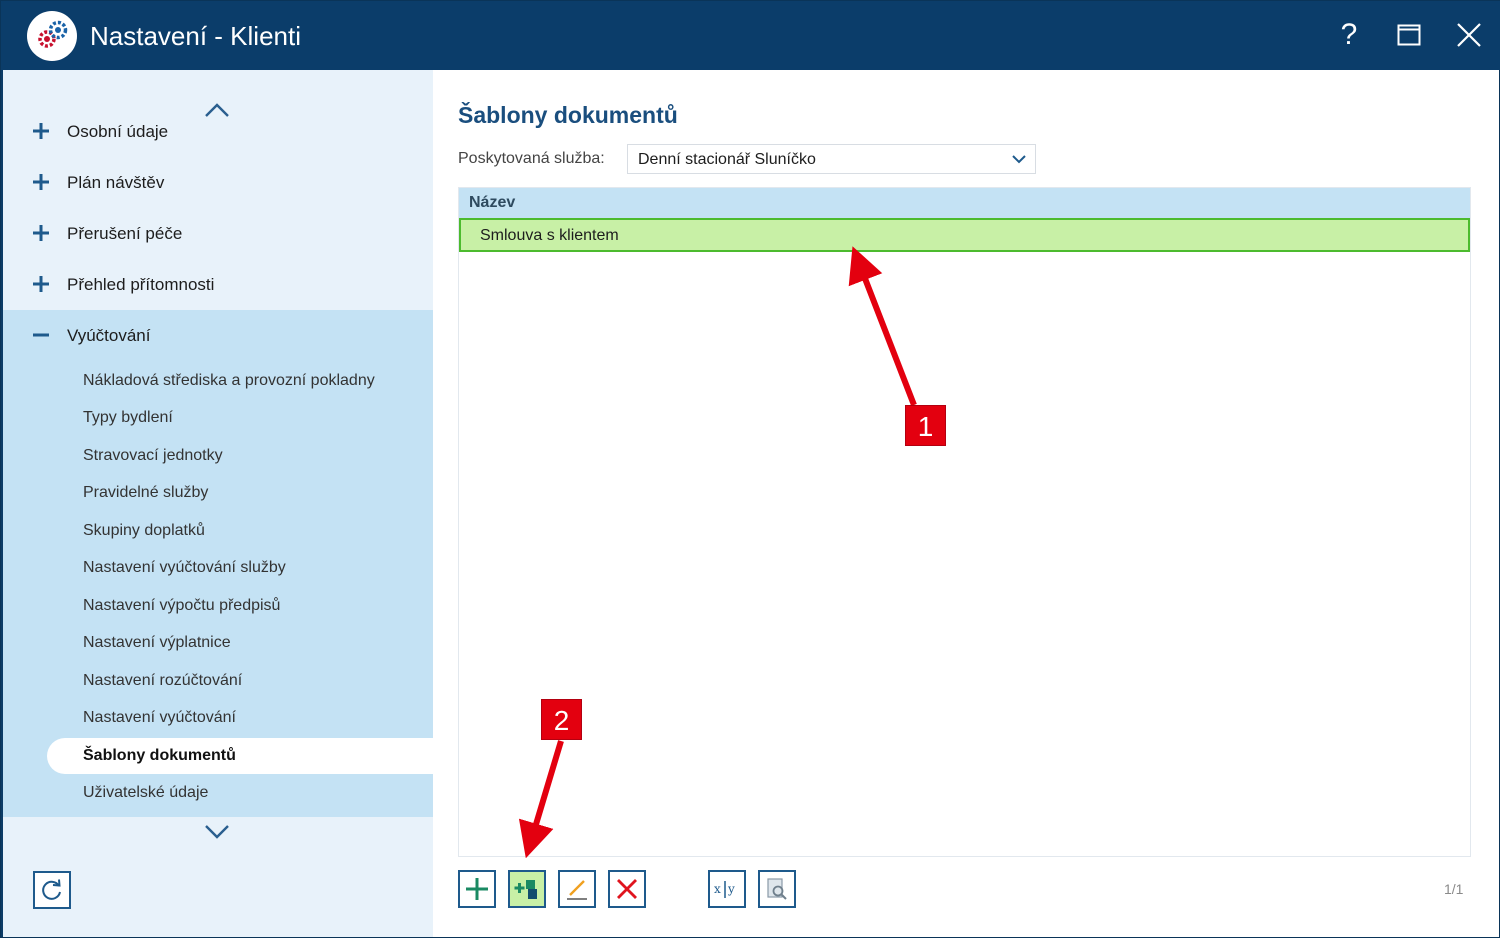 The image size is (1500, 938). I want to click on refresh-button, so click(52, 890).